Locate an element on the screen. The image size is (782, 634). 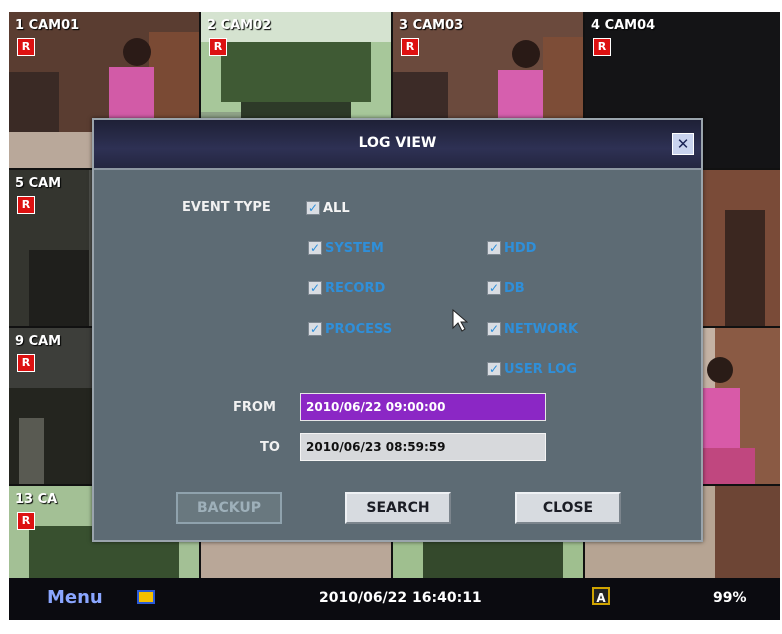
mouse-cursor-icon is located at coordinates (460, 320).